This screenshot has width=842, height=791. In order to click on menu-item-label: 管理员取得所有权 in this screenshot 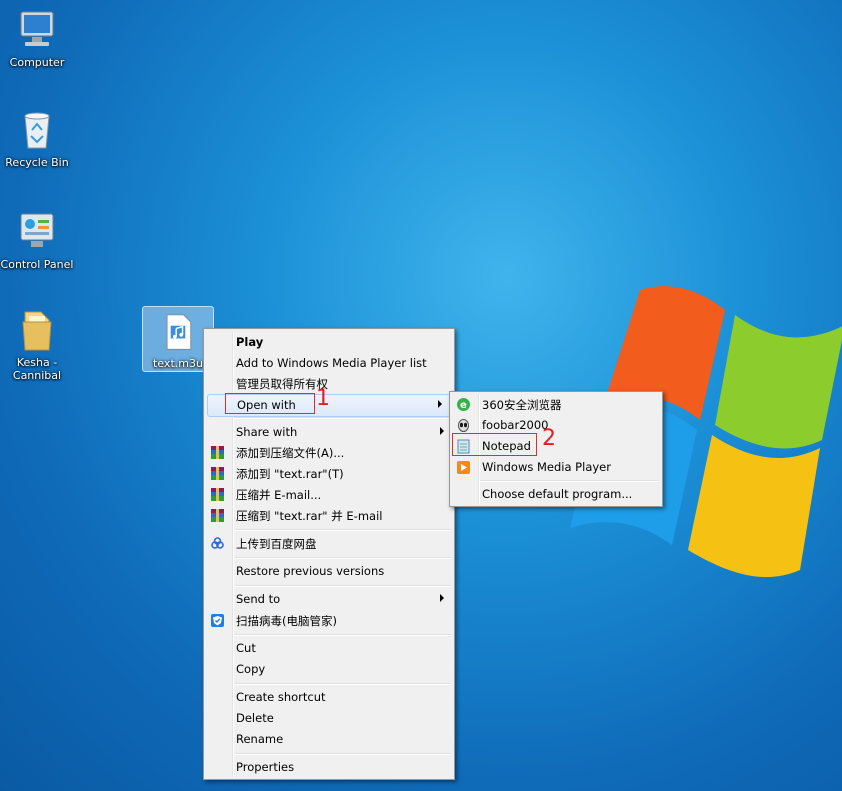, I will do `click(282, 384)`.